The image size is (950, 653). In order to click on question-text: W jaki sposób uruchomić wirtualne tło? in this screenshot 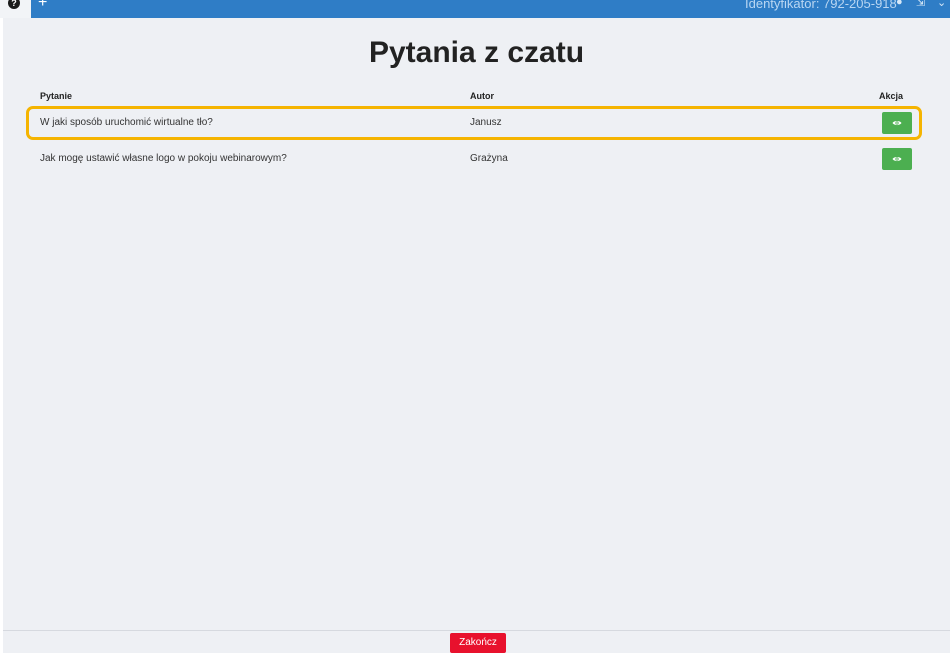, I will do `click(126, 122)`.